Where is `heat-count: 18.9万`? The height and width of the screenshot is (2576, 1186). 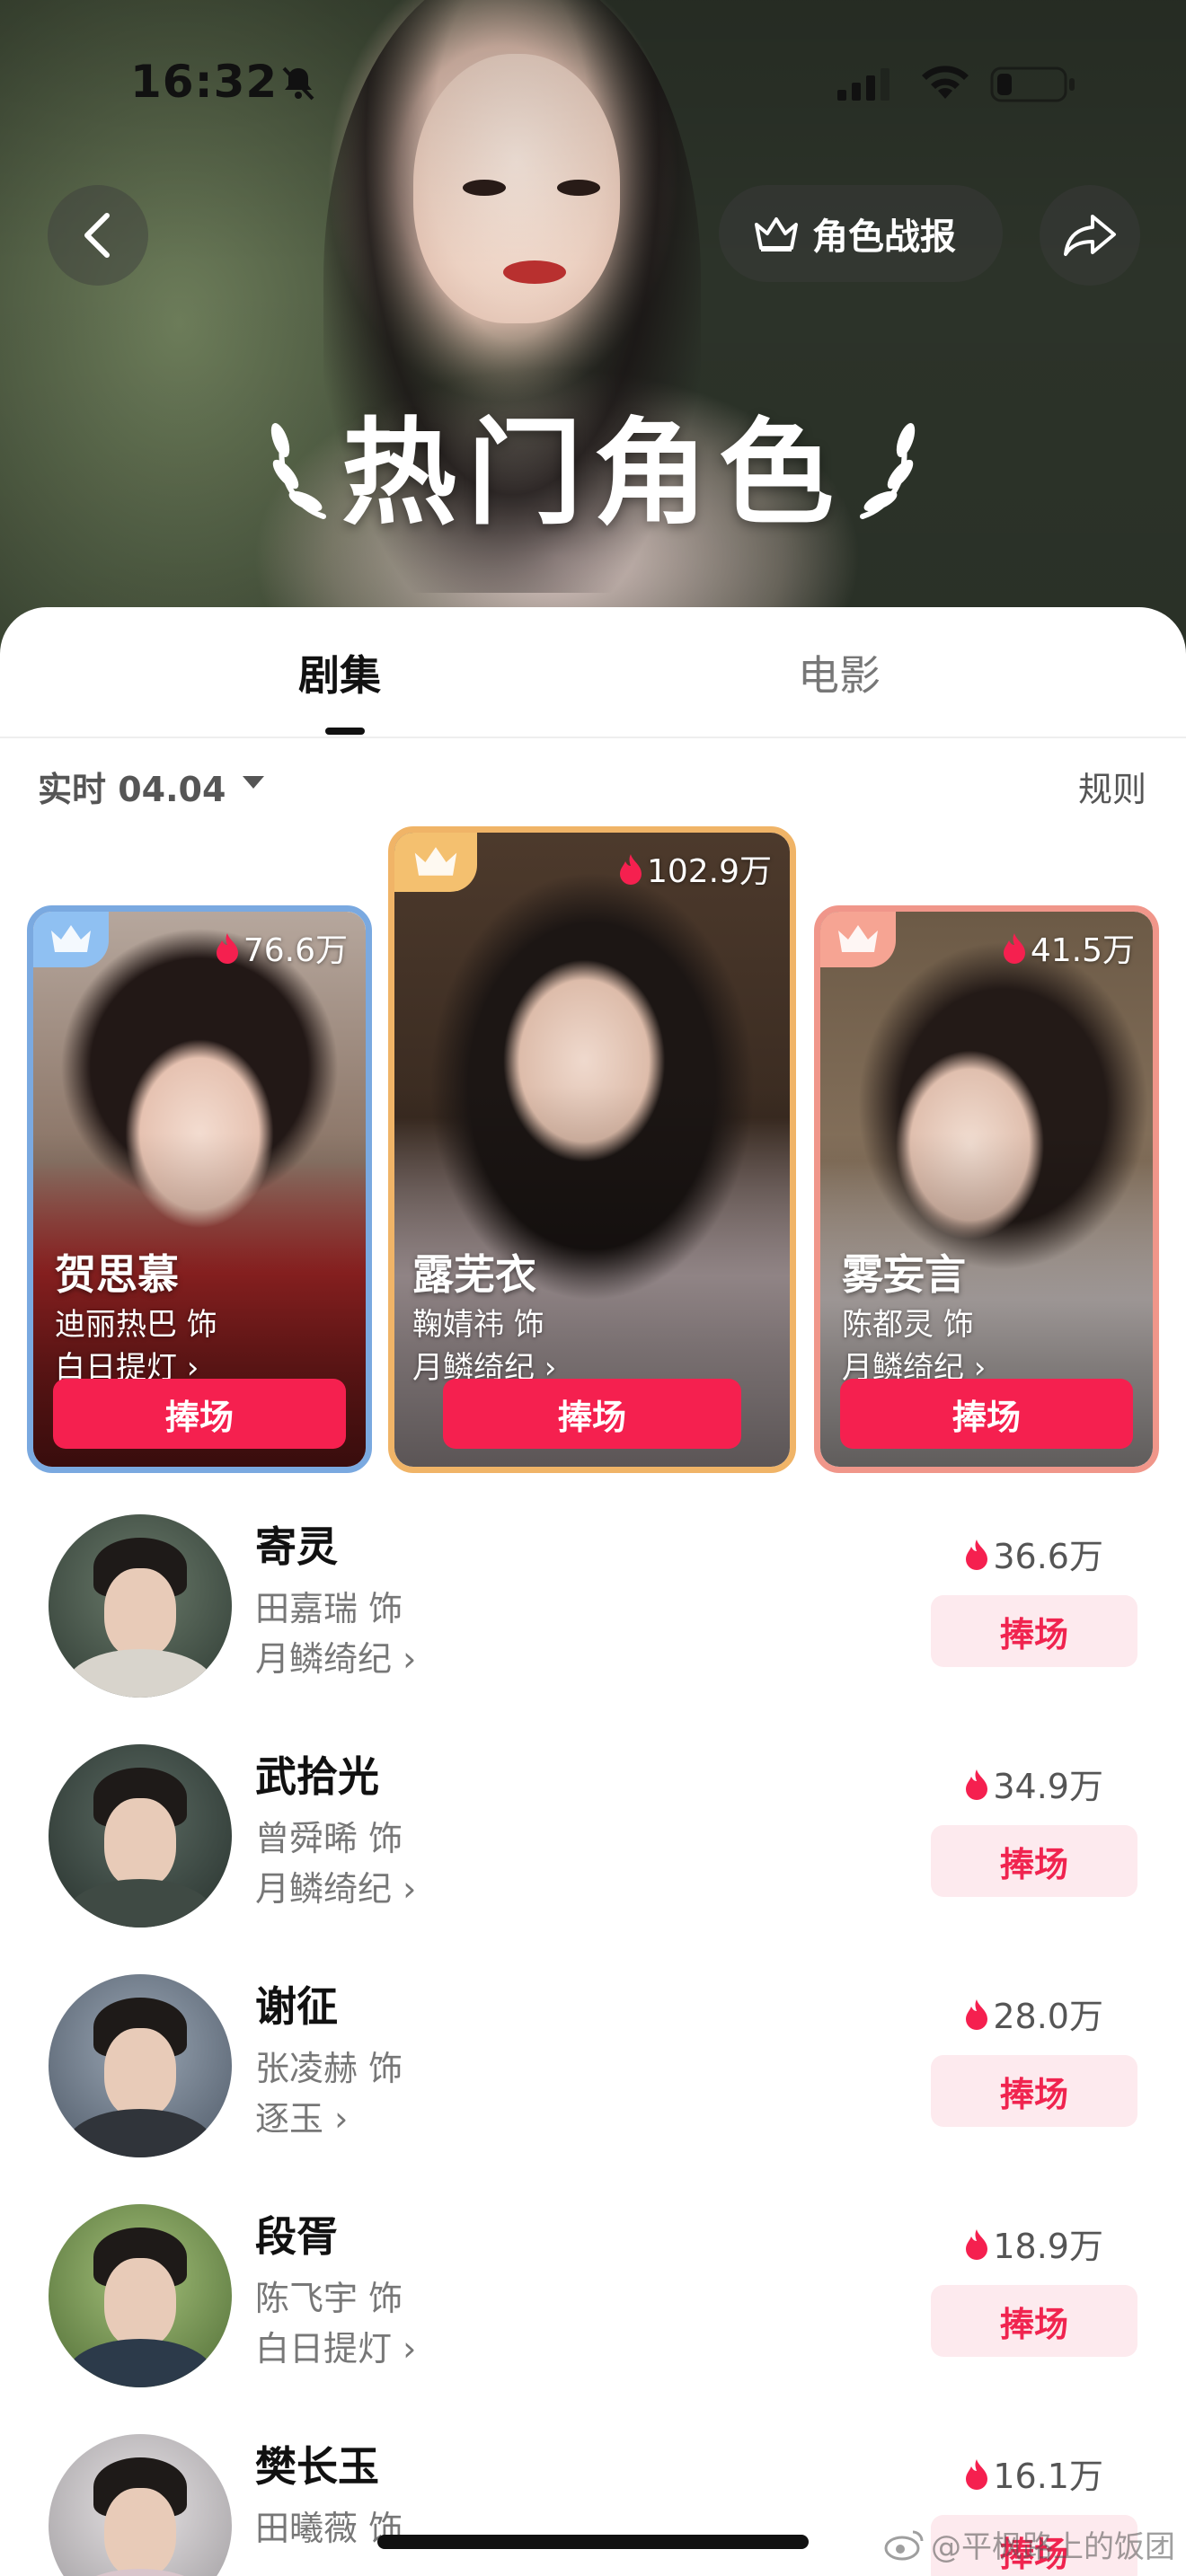
heat-count: 18.9万 is located at coordinates (1033, 2243).